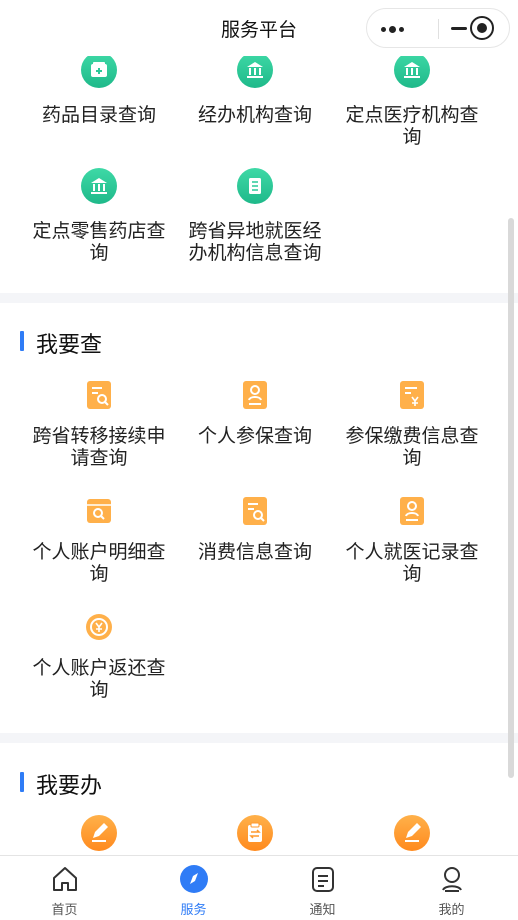 The width and height of the screenshot is (518, 920). What do you see at coordinates (193, 910) in the screenshot?
I see `tab-label: 服务` at bounding box center [193, 910].